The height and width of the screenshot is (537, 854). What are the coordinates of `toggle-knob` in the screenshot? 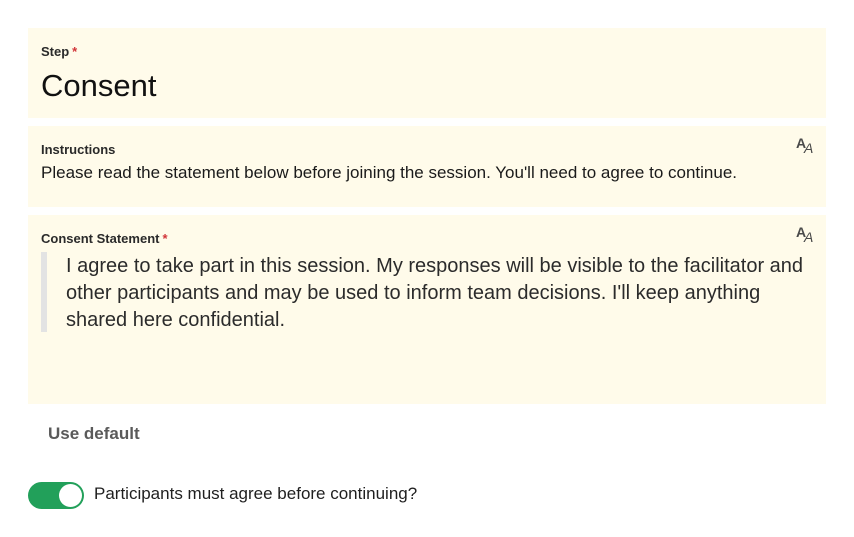 It's located at (70, 495).